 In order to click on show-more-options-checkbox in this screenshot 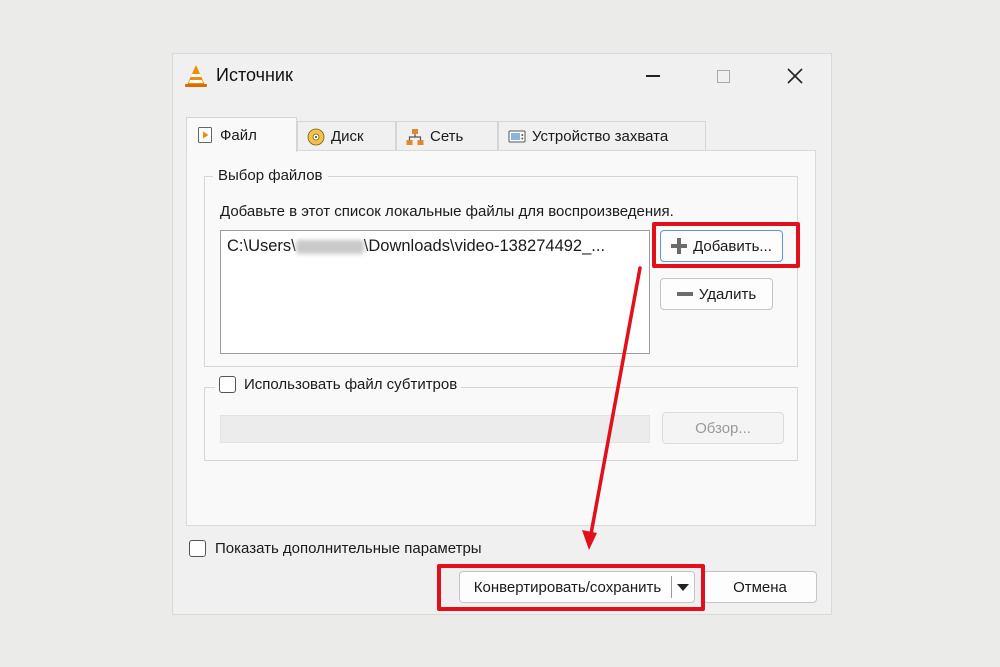, I will do `click(197, 548)`.